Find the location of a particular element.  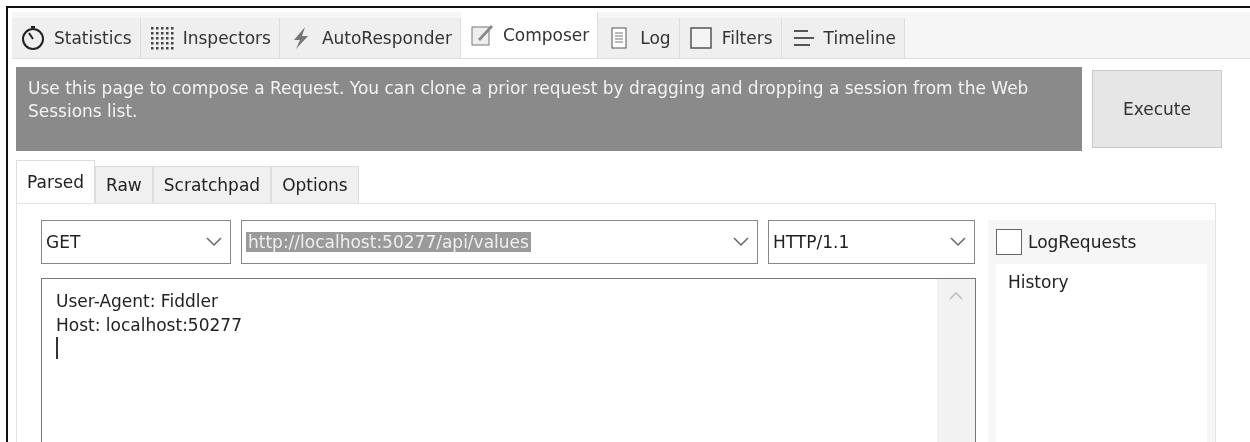

chevron-up-icon is located at coordinates (956, 295).